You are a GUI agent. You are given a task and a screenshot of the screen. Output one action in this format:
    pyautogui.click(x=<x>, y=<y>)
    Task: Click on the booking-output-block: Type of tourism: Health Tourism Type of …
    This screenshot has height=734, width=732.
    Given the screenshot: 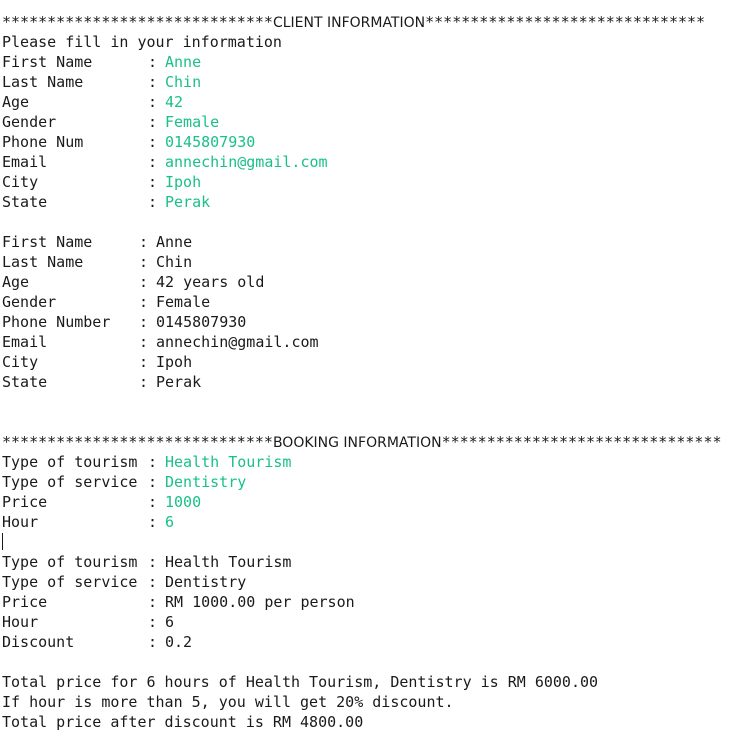 What is the action you would take?
    pyautogui.click(x=366, y=602)
    